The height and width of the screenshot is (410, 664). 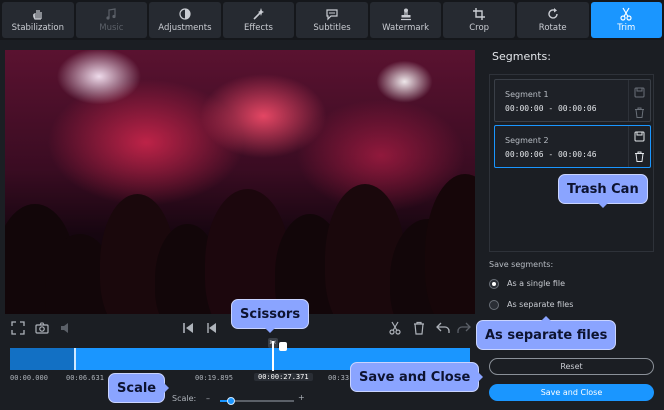 What do you see at coordinates (552, 20) in the screenshot?
I see `tab-rotate: Rotate` at bounding box center [552, 20].